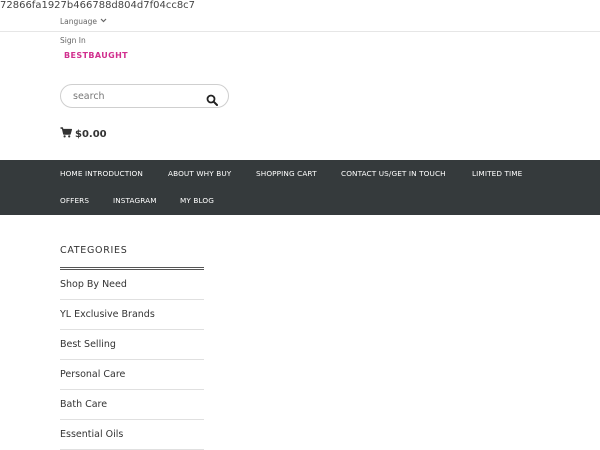 This screenshot has width=600, height=450. Describe the element at coordinates (497, 173) in the screenshot. I see `nav-item-limited-time: LIMITED TIME` at that location.